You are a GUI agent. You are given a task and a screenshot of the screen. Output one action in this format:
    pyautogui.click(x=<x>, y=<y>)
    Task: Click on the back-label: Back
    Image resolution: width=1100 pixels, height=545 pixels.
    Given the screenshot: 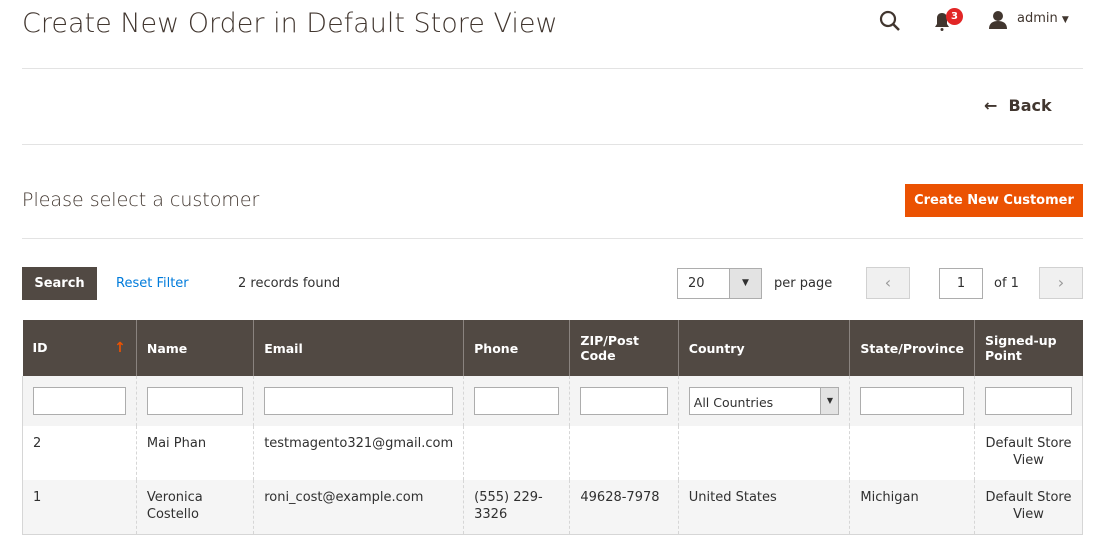 What is the action you would take?
    pyautogui.click(x=1030, y=105)
    